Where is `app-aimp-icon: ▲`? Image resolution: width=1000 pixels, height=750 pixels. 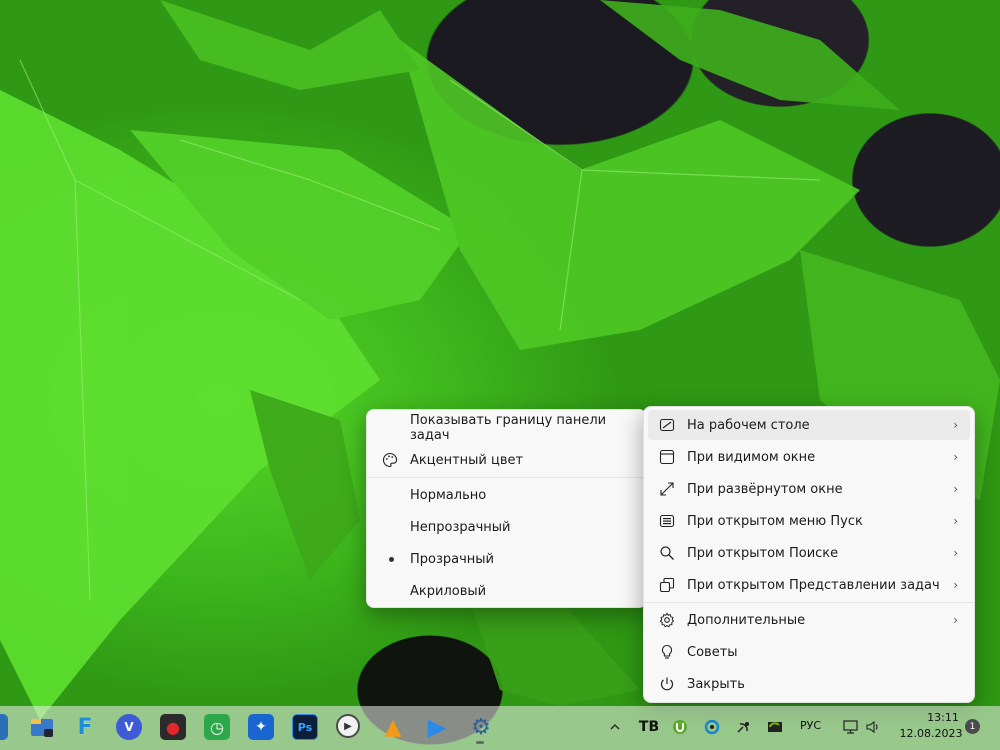 app-aimp-icon: ▲ is located at coordinates (393, 727).